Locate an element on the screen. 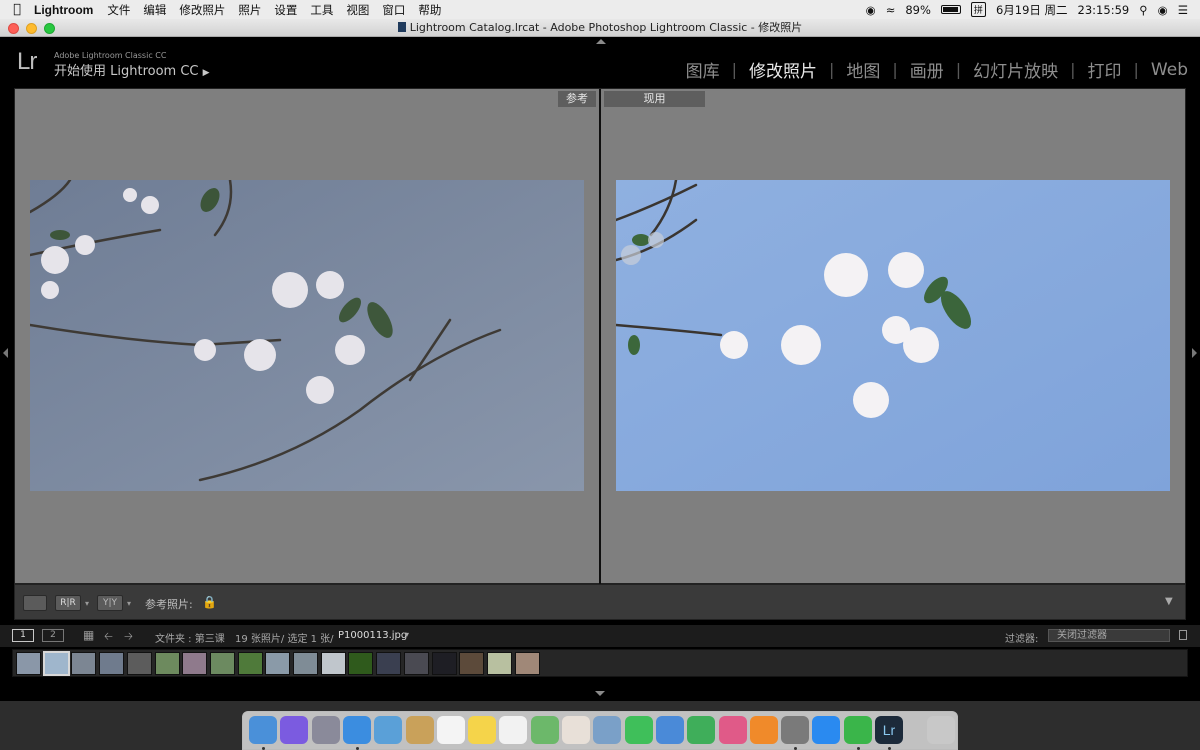 The height and width of the screenshot is (750, 1200). before-after-lr-button: R|R is located at coordinates (68, 603).